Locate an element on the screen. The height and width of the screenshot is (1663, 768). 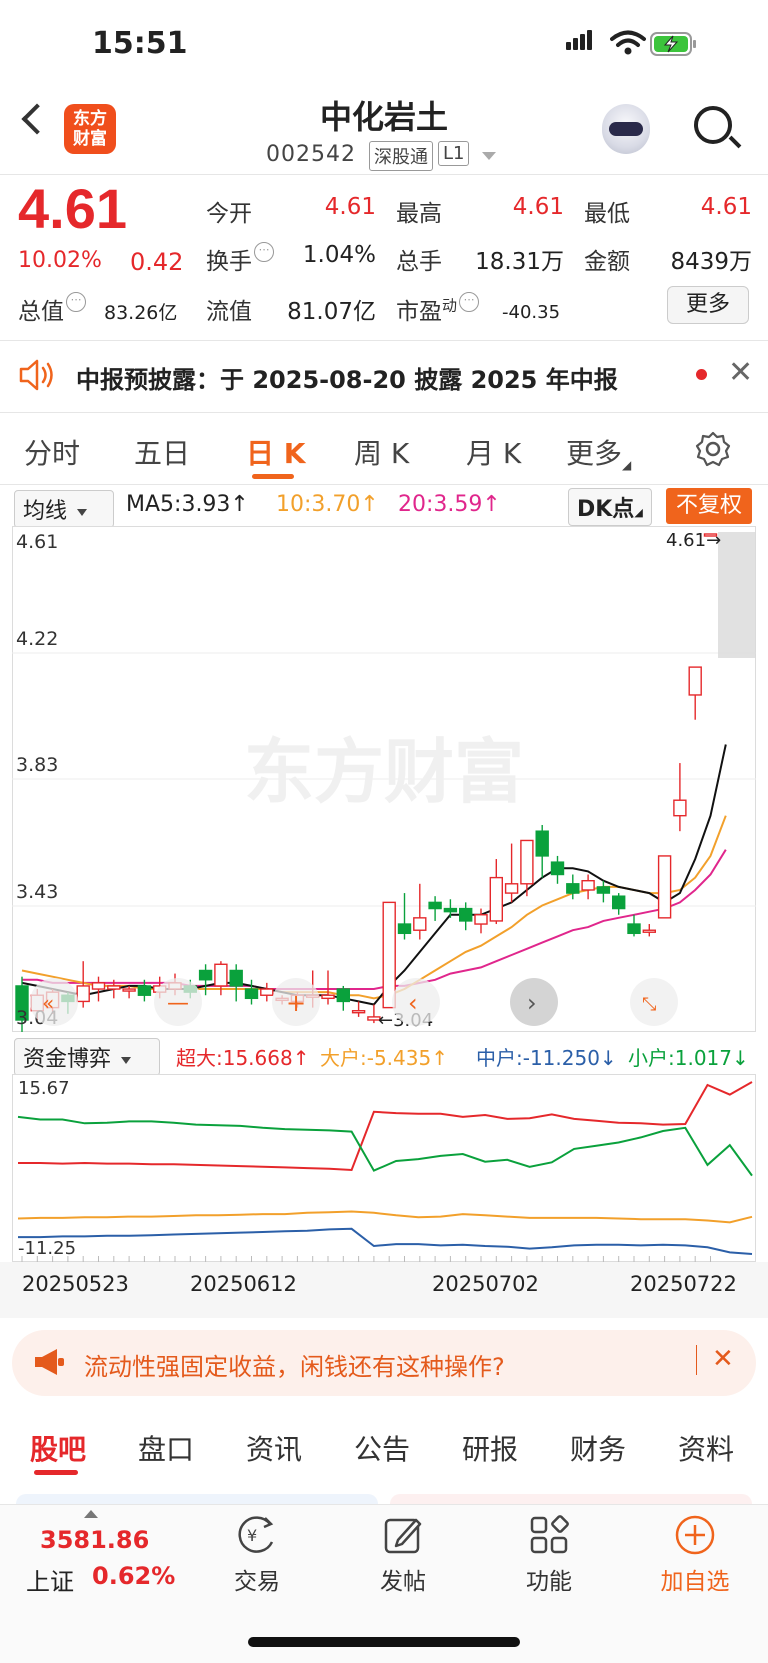
trade-icon: ¥ is located at coordinates (256, 1535).